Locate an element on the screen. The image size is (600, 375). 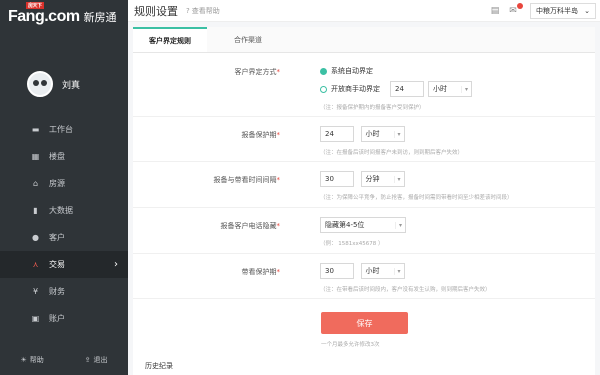
visit-input: 30 is located at coordinates (337, 271).